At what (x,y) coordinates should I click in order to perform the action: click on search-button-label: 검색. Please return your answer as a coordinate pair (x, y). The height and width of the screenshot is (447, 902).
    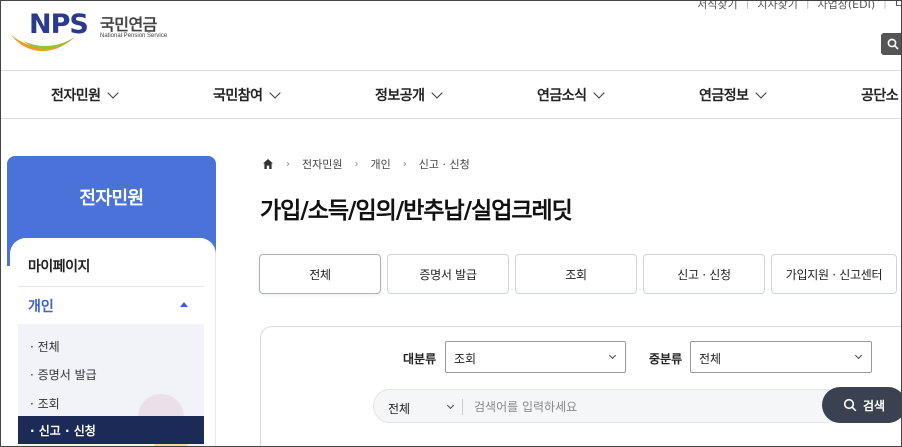
    Looking at the image, I should click on (874, 405).